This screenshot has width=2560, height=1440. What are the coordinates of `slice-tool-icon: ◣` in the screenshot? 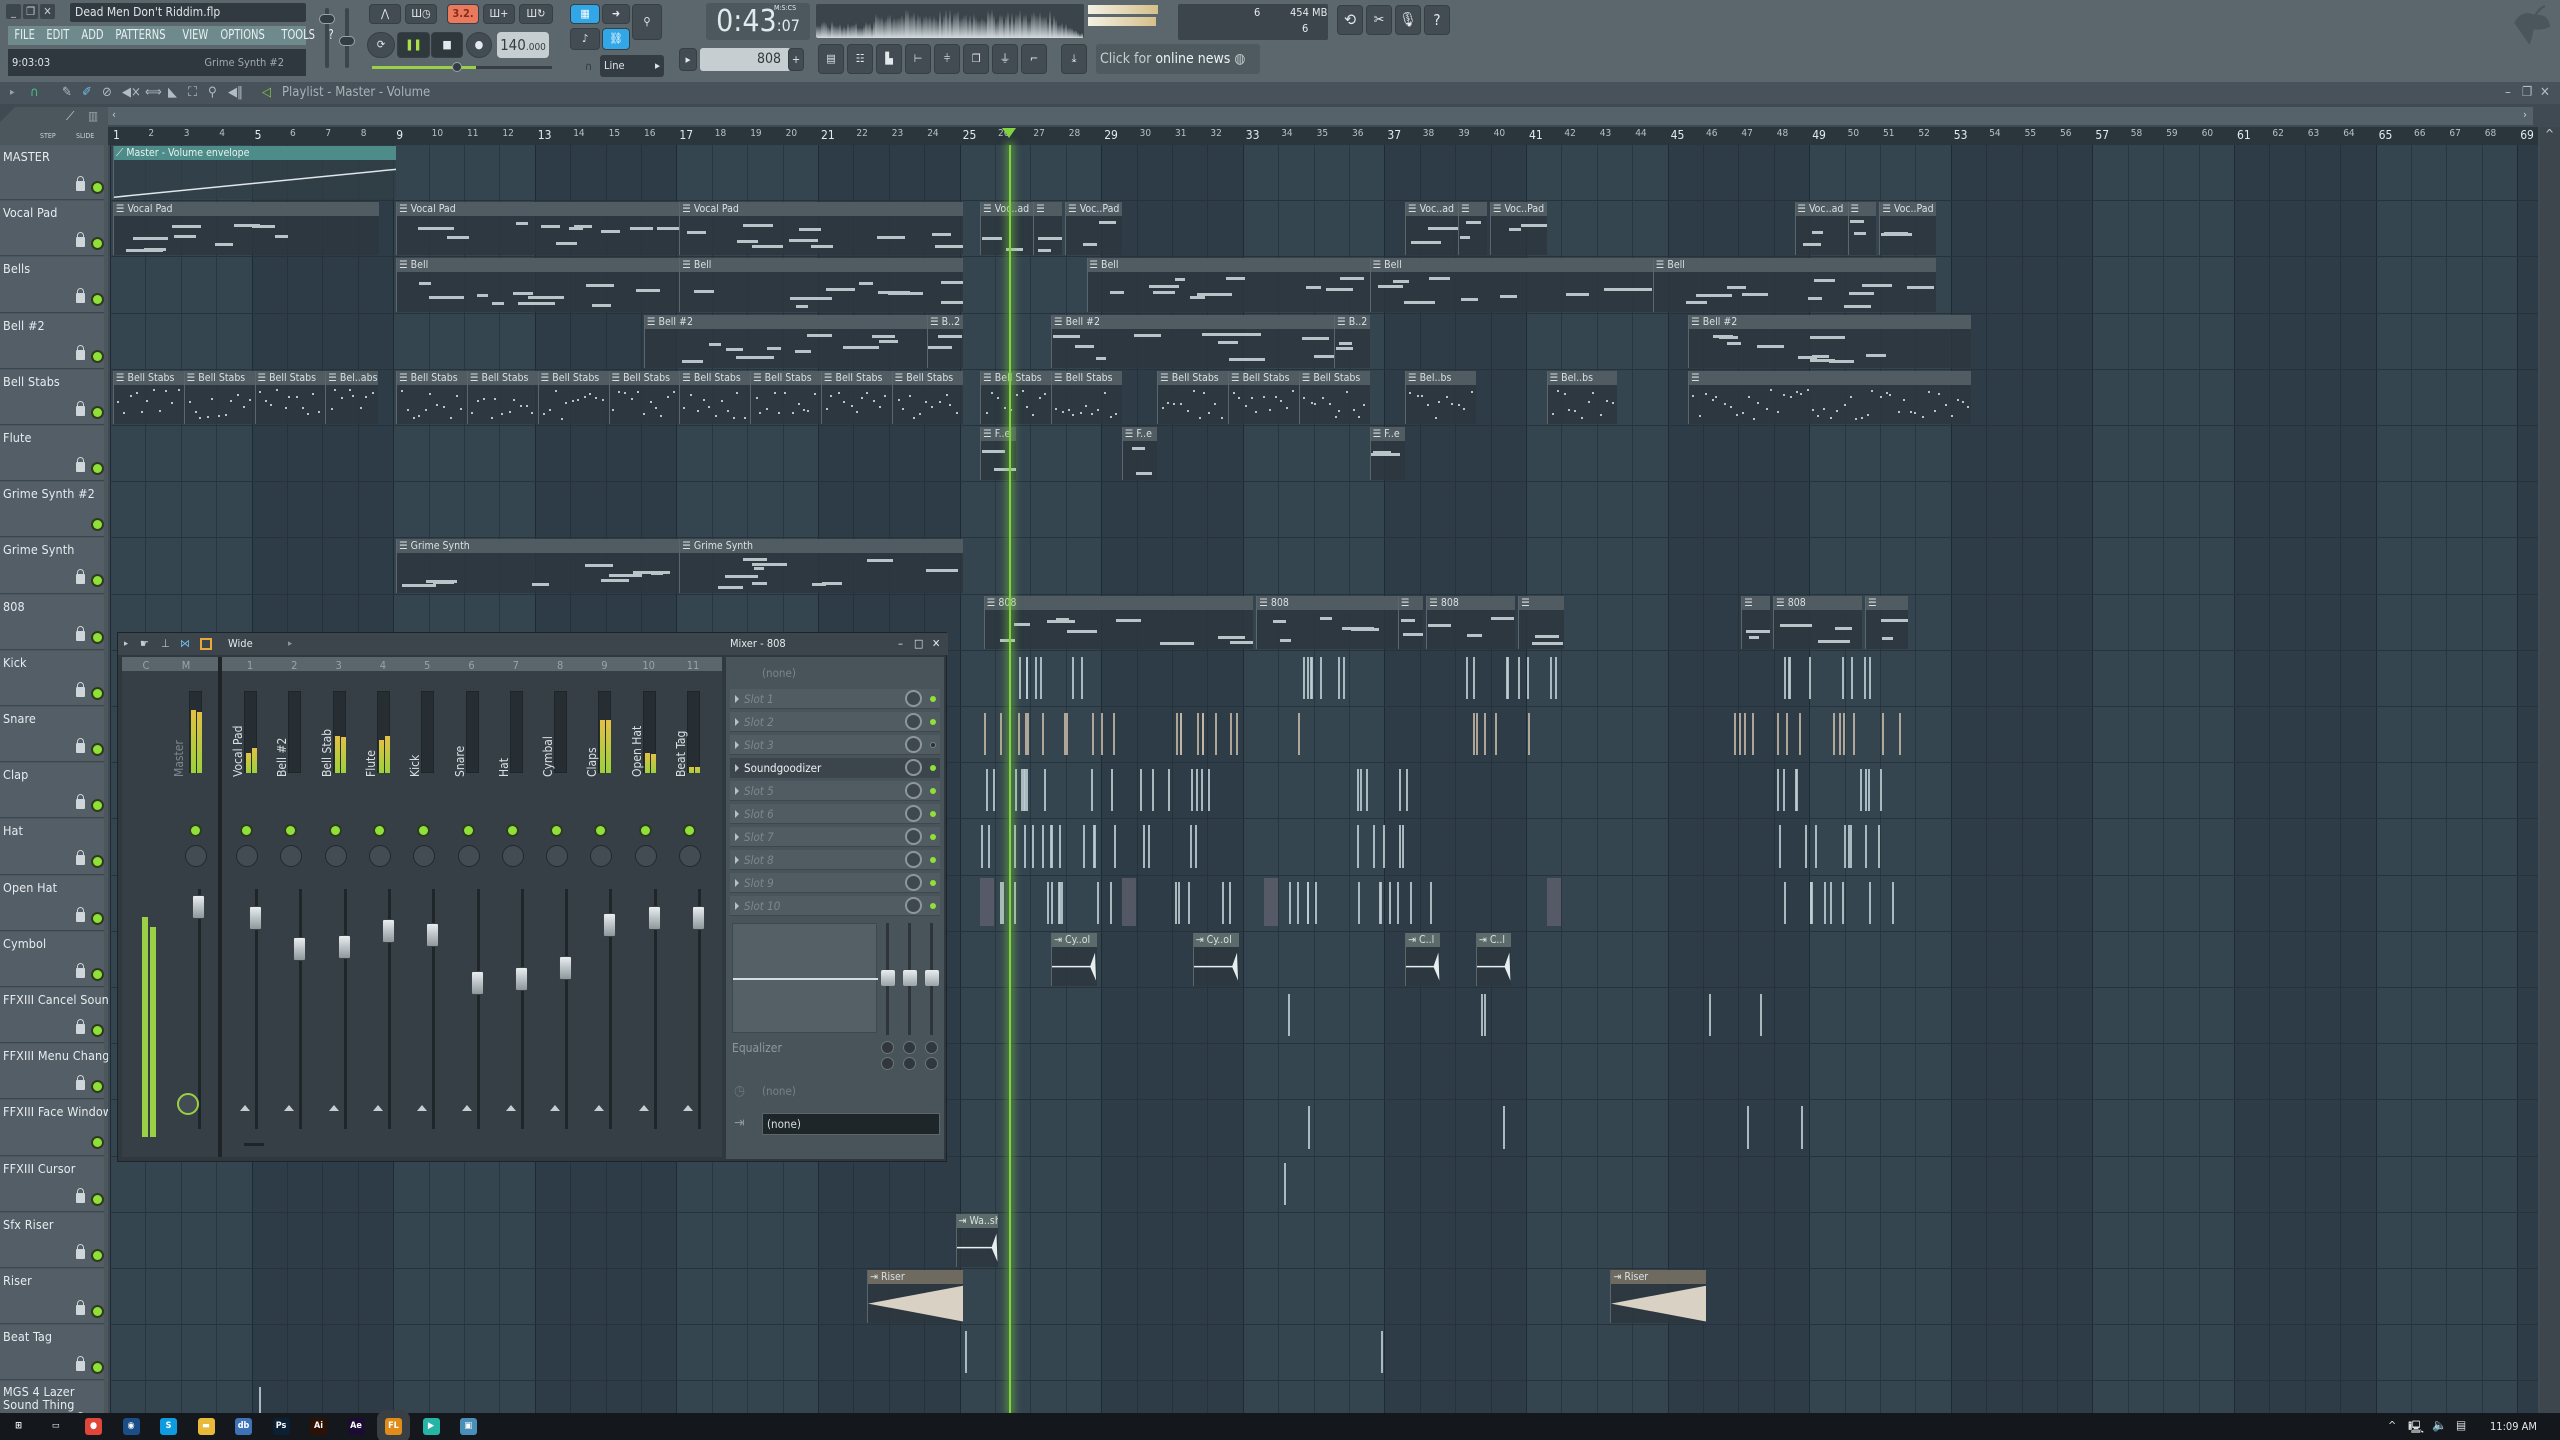 It's located at (172, 93).